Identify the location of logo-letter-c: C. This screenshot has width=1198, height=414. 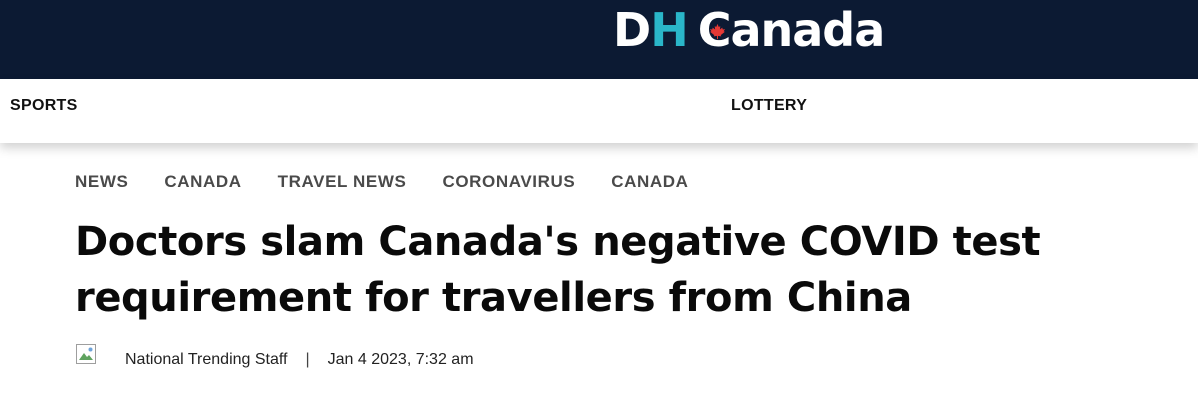
(715, 30).